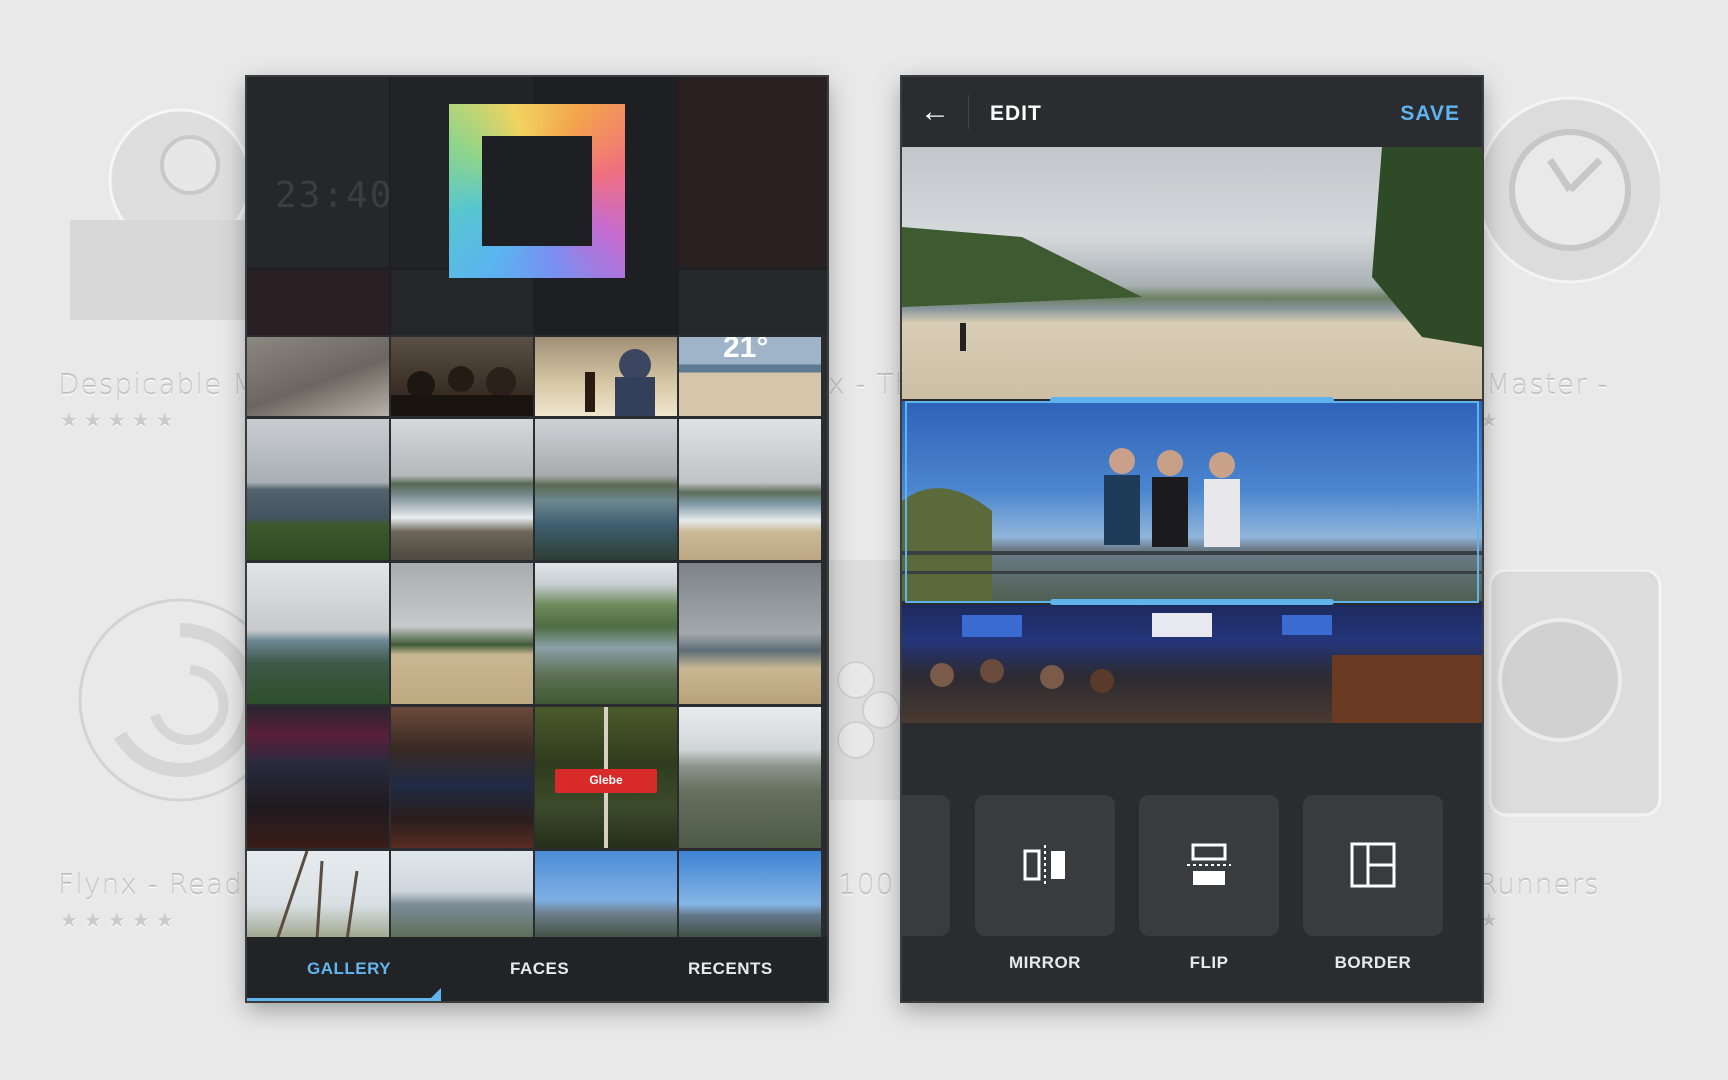 Image resolution: width=1728 pixels, height=1080 pixels. I want to click on clock-photo-text: 23:40, so click(334, 195).